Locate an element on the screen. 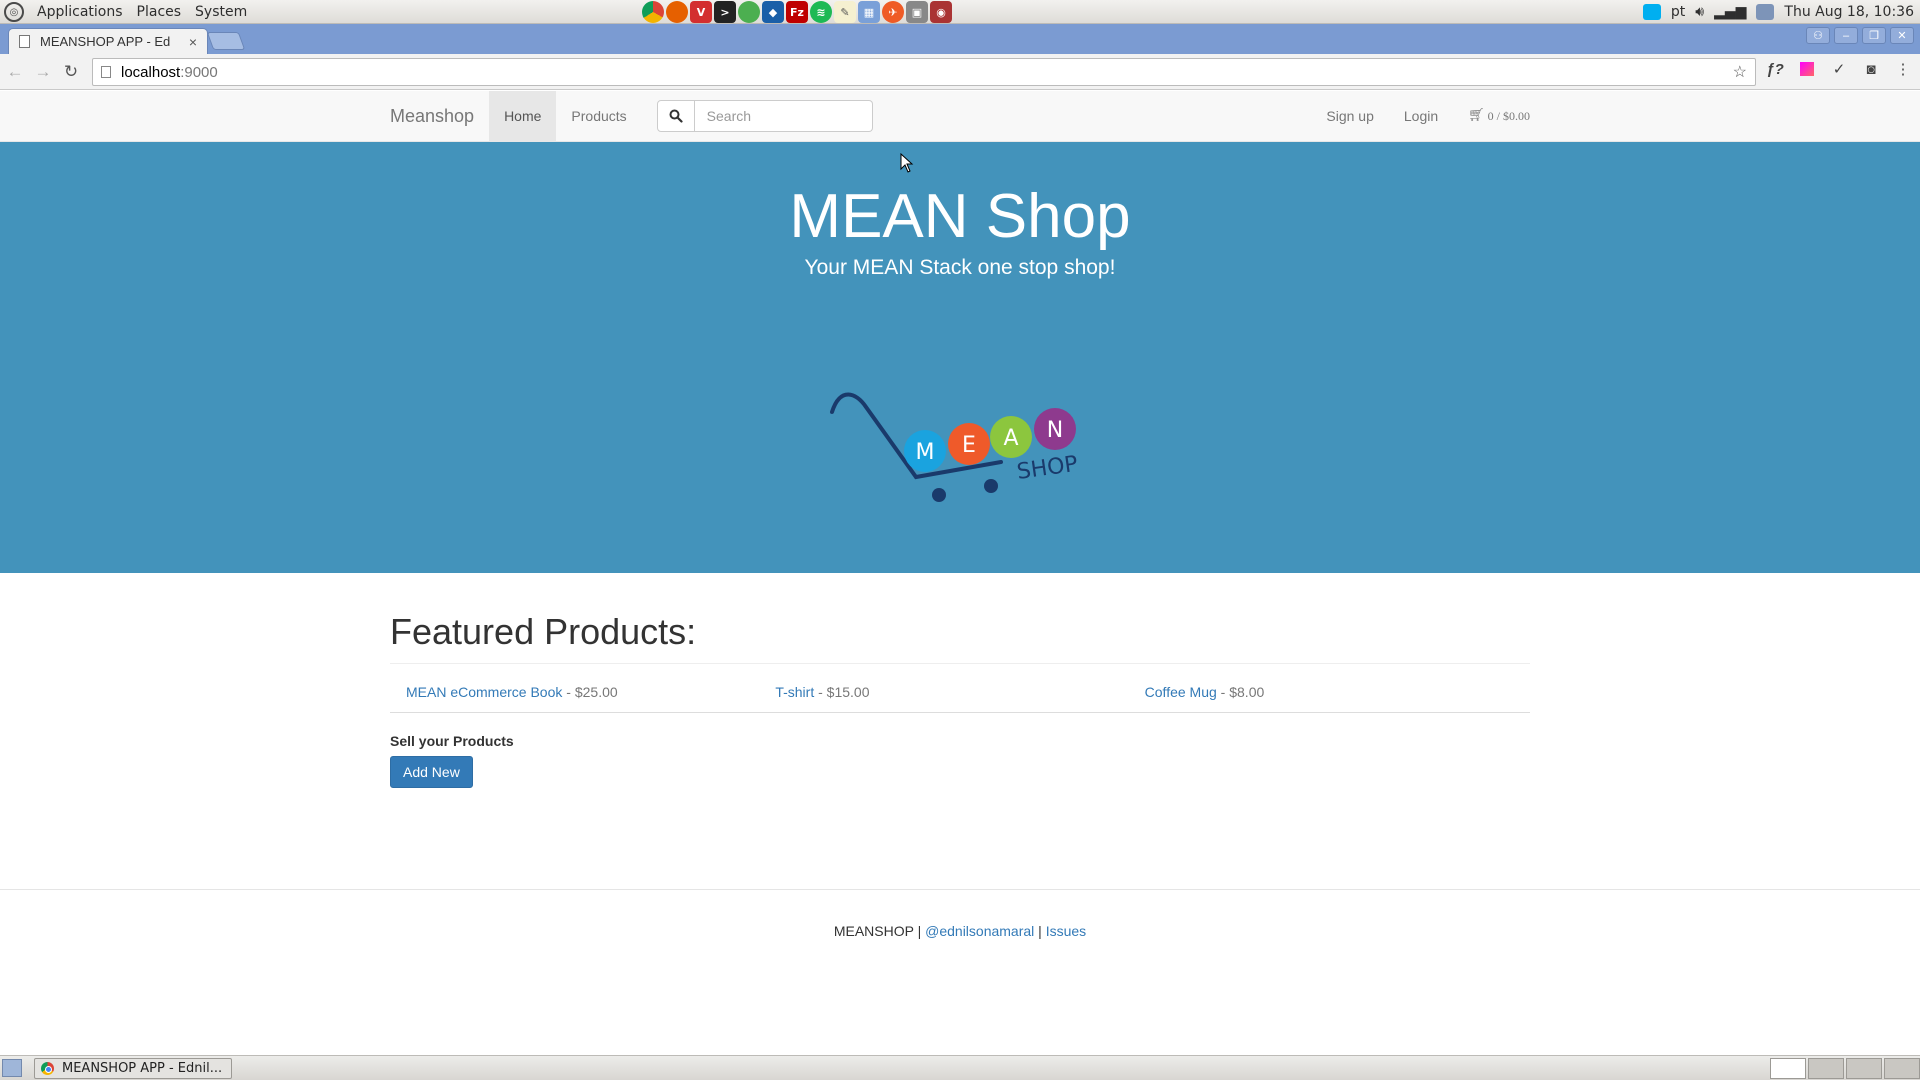  calendar-icon: ▦ is located at coordinates (869, 12).